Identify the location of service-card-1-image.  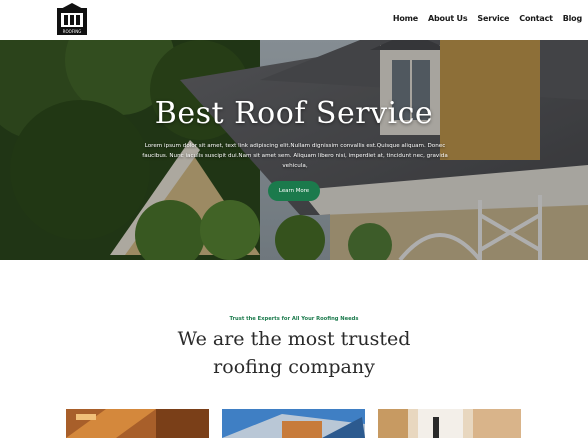
(137, 423).